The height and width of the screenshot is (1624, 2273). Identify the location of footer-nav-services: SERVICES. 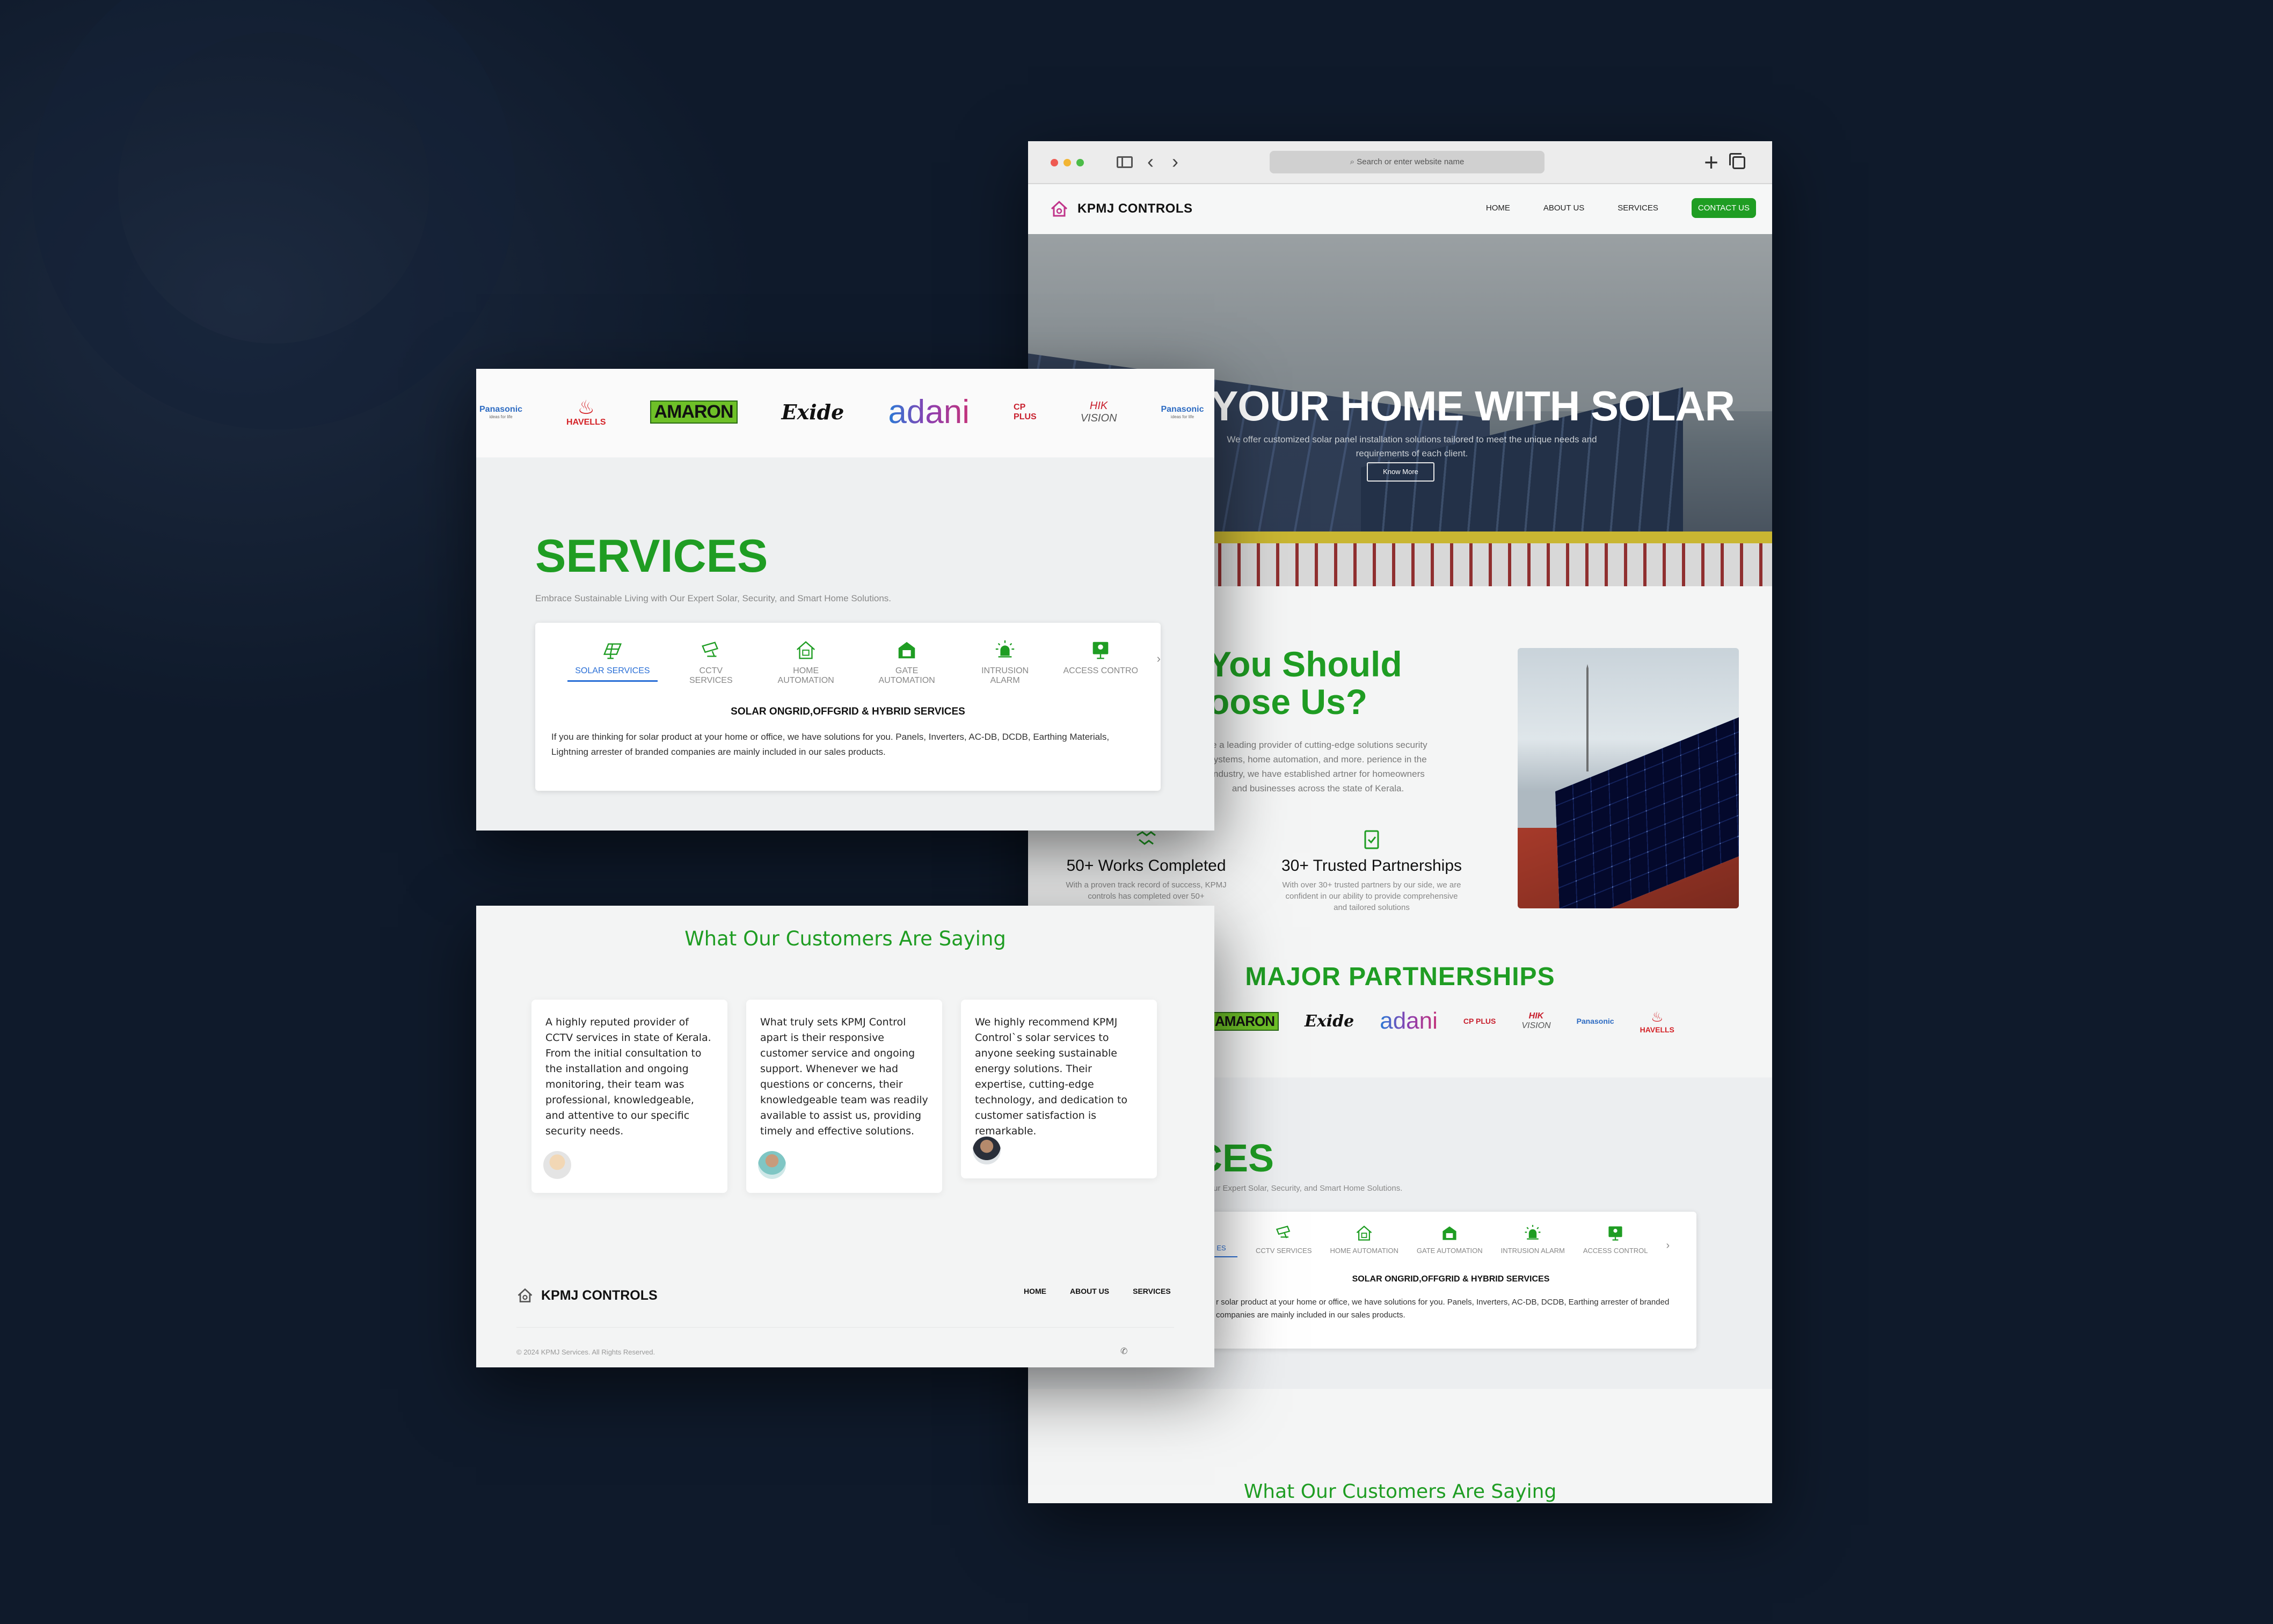
(1152, 1291).